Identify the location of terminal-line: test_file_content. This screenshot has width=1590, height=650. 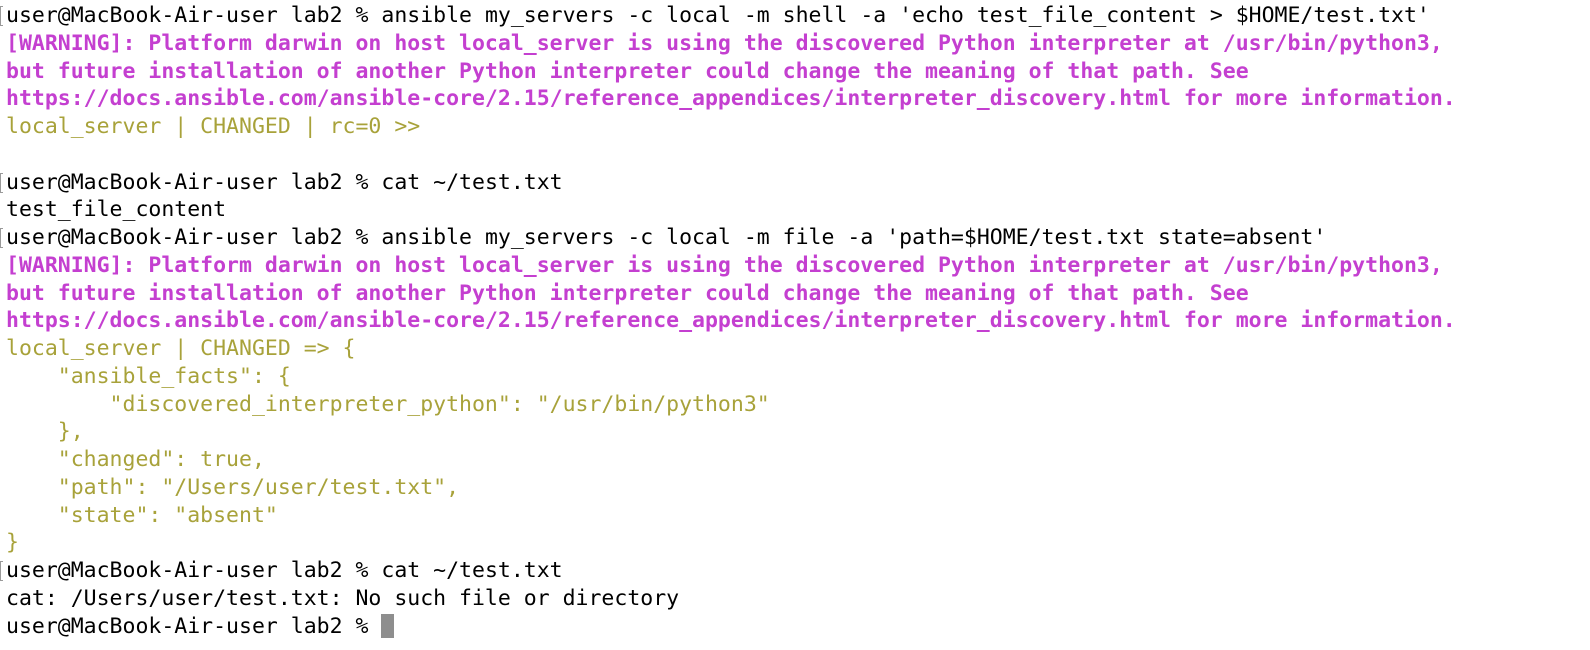
(798, 210).